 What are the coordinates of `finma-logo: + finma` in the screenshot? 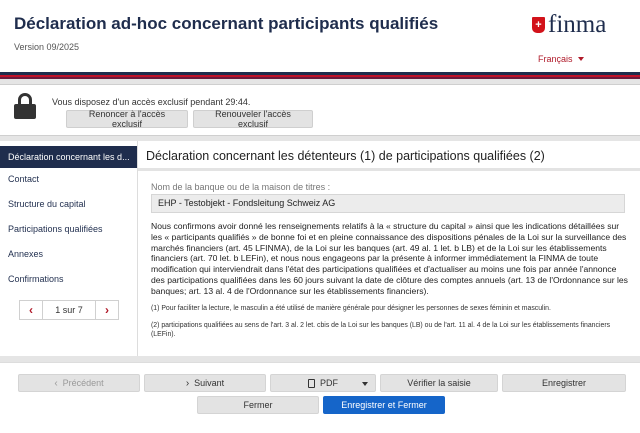 It's located at (569, 25).